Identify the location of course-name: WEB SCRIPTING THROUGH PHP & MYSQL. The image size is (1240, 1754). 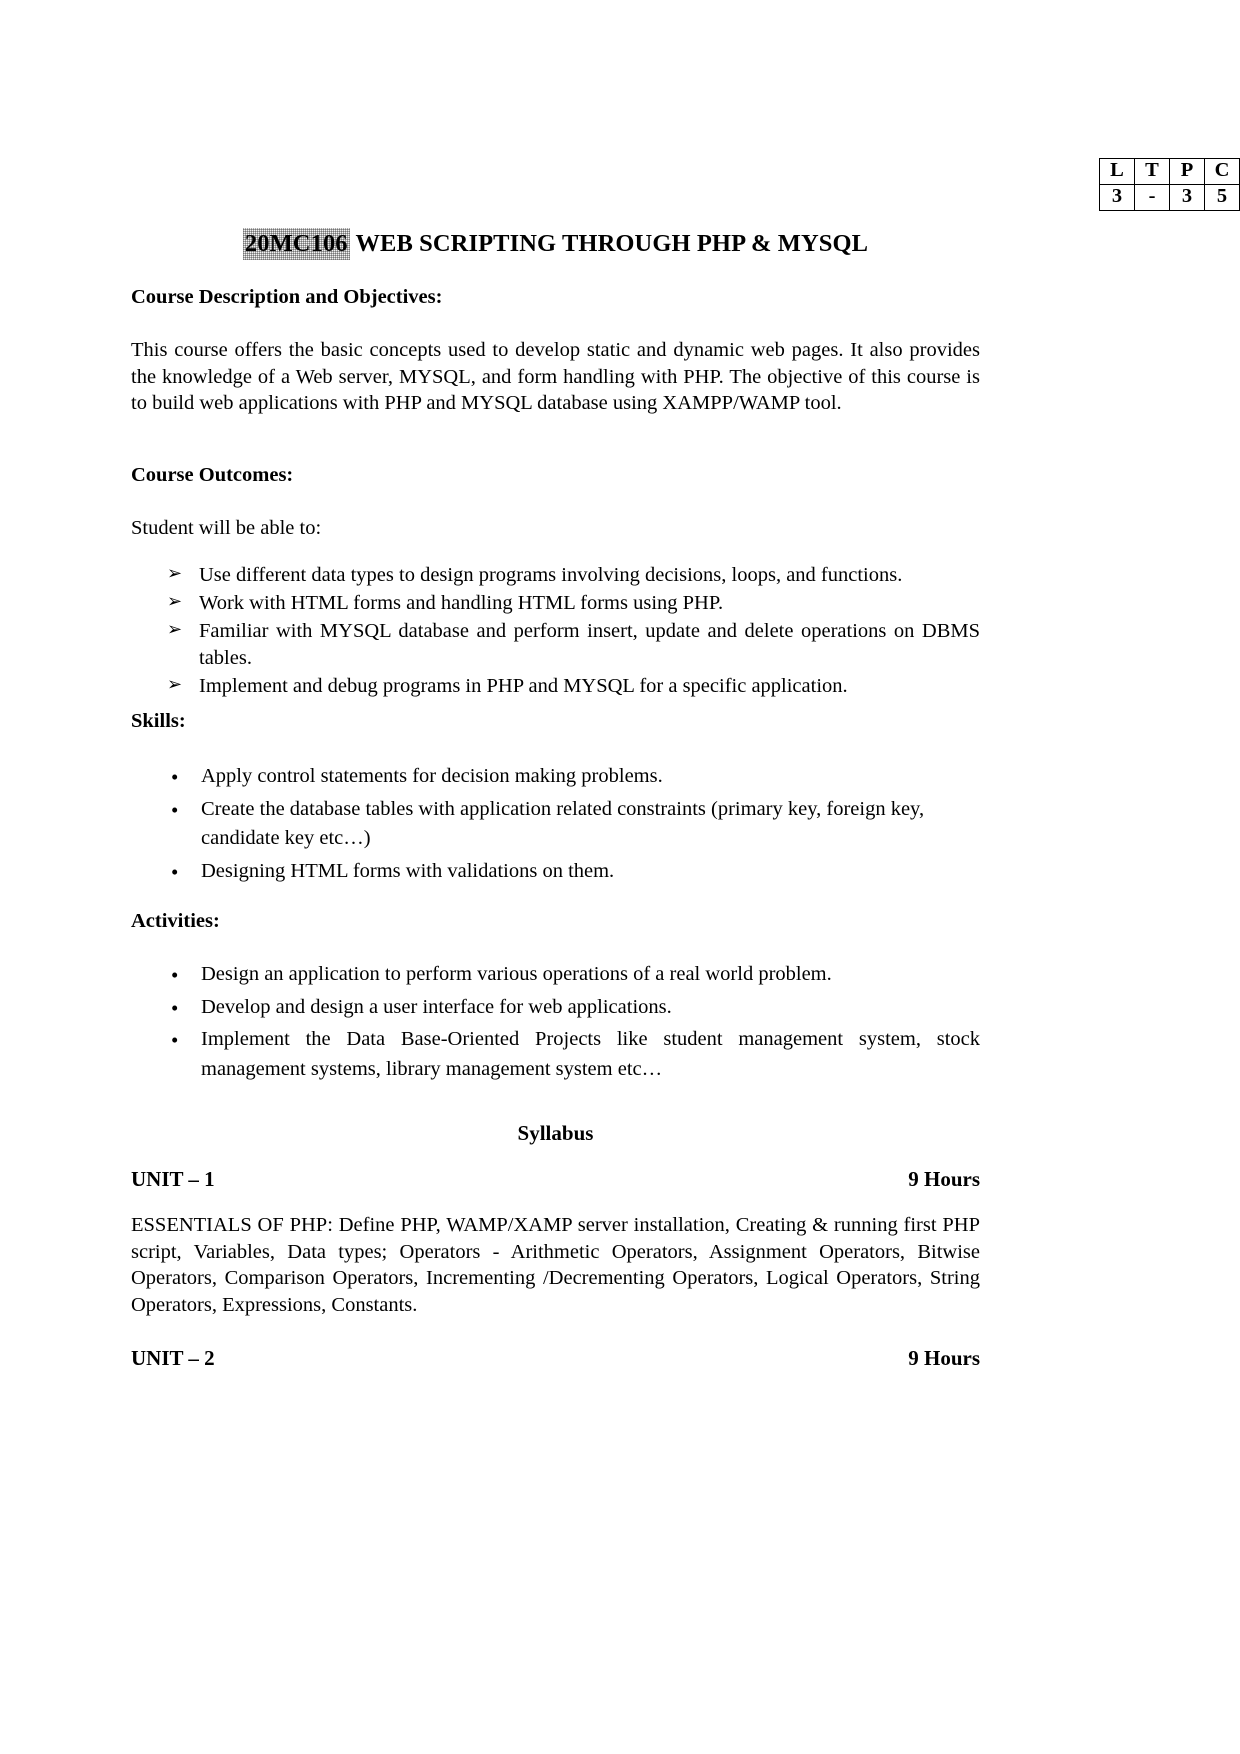
(612, 243).